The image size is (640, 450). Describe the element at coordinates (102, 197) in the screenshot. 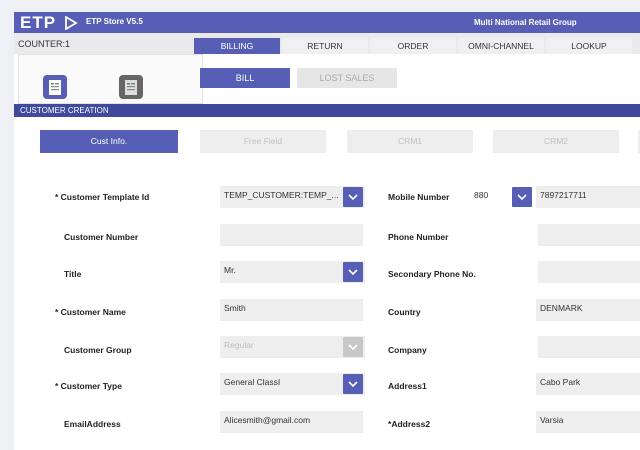

I see `customer-template-label: * Customer Template Id` at that location.